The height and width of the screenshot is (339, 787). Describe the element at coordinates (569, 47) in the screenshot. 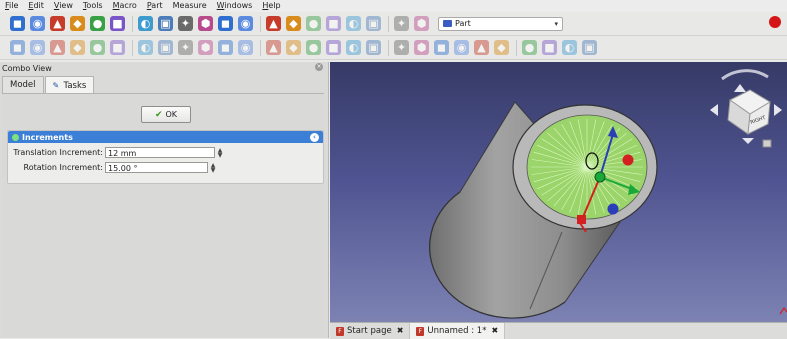

I see `split-icon: ◐` at that location.